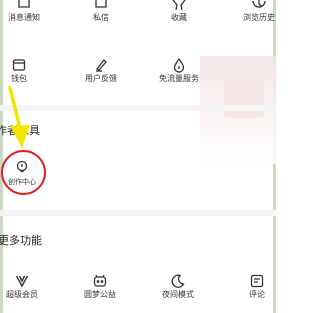 This screenshot has height=313, width=320. What do you see at coordinates (259, 6) in the screenshot?
I see `clock-icon` at bounding box center [259, 6].